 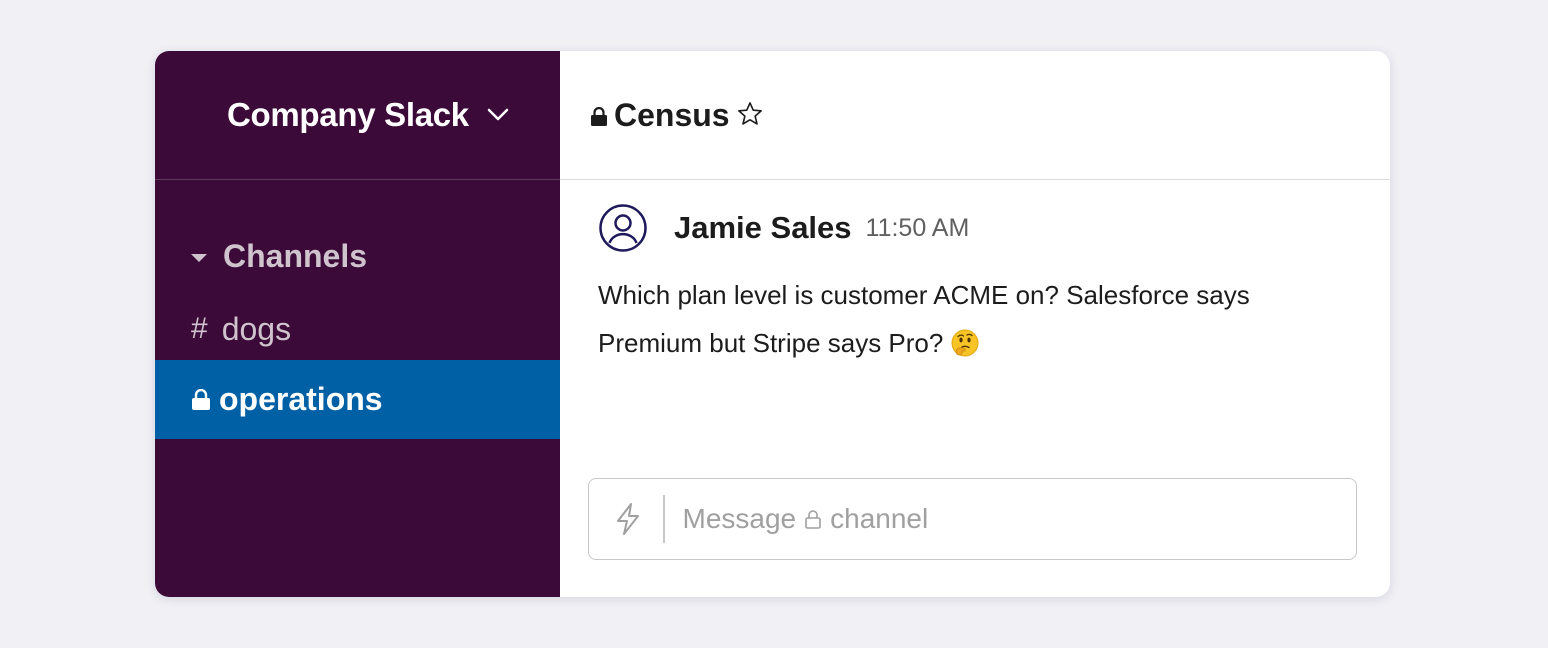 I want to click on hash-icon: #, so click(x=199, y=328).